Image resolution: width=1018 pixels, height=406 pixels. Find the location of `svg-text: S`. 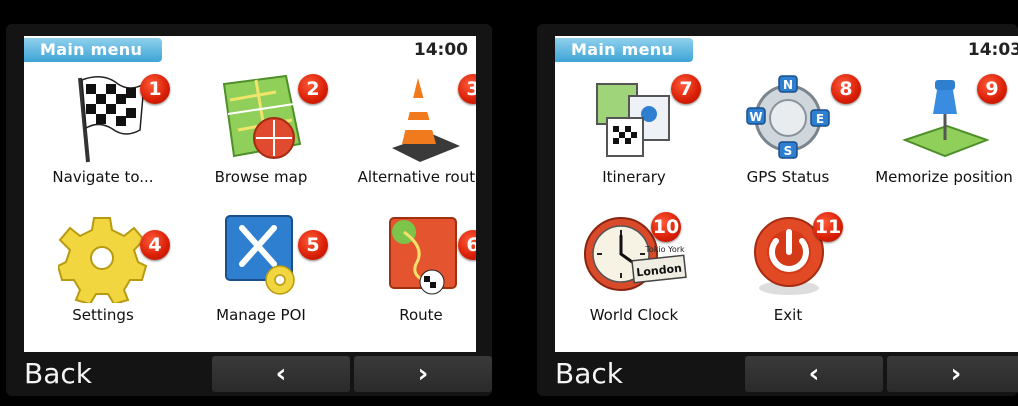

svg-text: S is located at coordinates (788, 151).